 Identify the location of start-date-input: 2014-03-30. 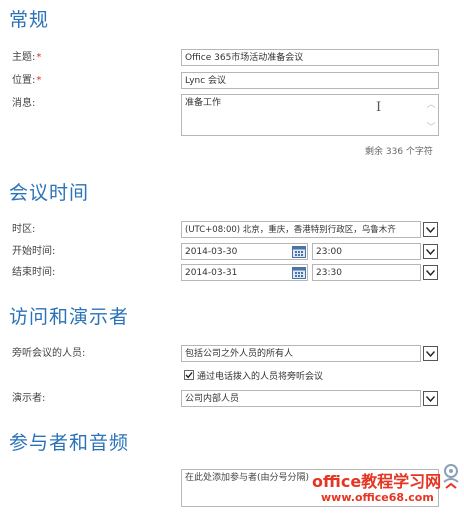
(244, 251).